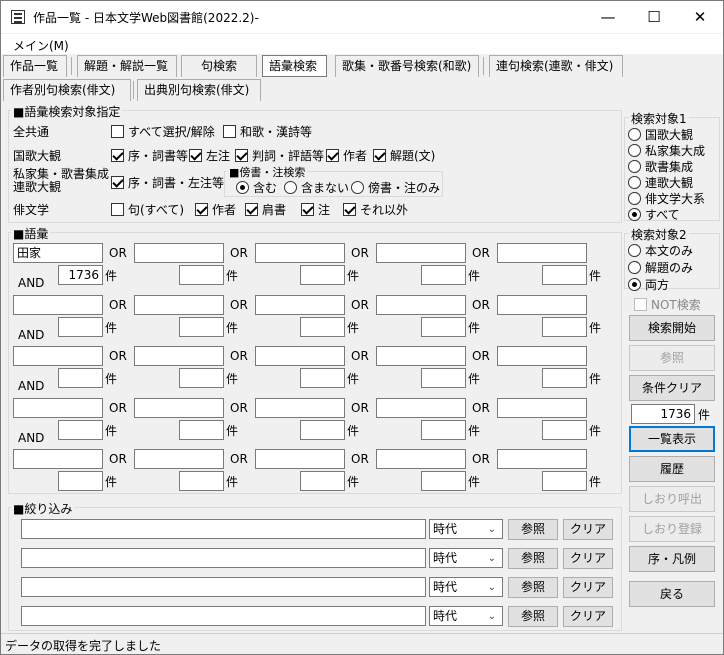 This screenshot has height=655, width=724. What do you see at coordinates (700, 17) in the screenshot?
I see `close-button: ✕` at bounding box center [700, 17].